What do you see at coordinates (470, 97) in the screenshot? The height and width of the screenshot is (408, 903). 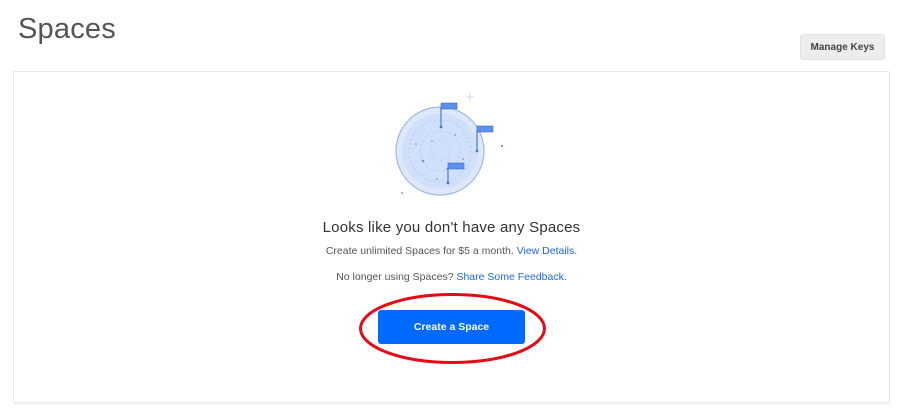 I see `sparkle-icon` at bounding box center [470, 97].